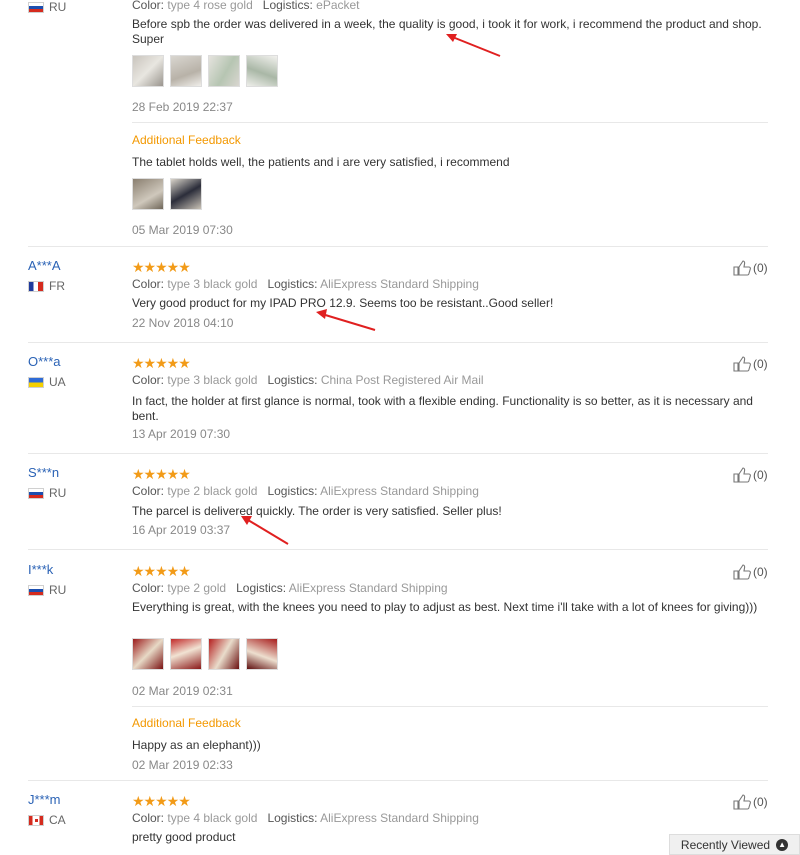  What do you see at coordinates (182, 107) in the screenshot?
I see `review-date: 28 Feb 2019 22:37` at bounding box center [182, 107].